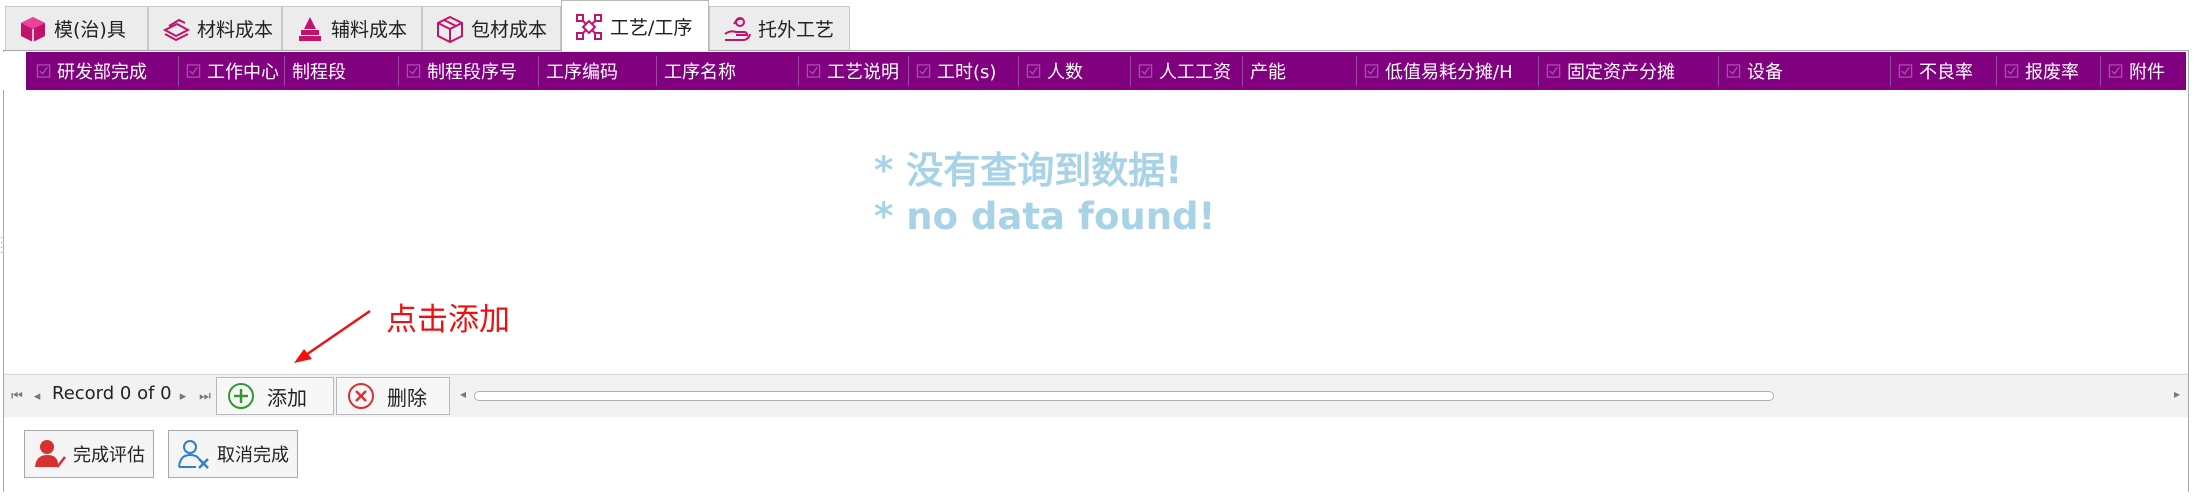  Describe the element at coordinates (205, 396) in the screenshot. I see `last-record-button: ⏭` at that location.